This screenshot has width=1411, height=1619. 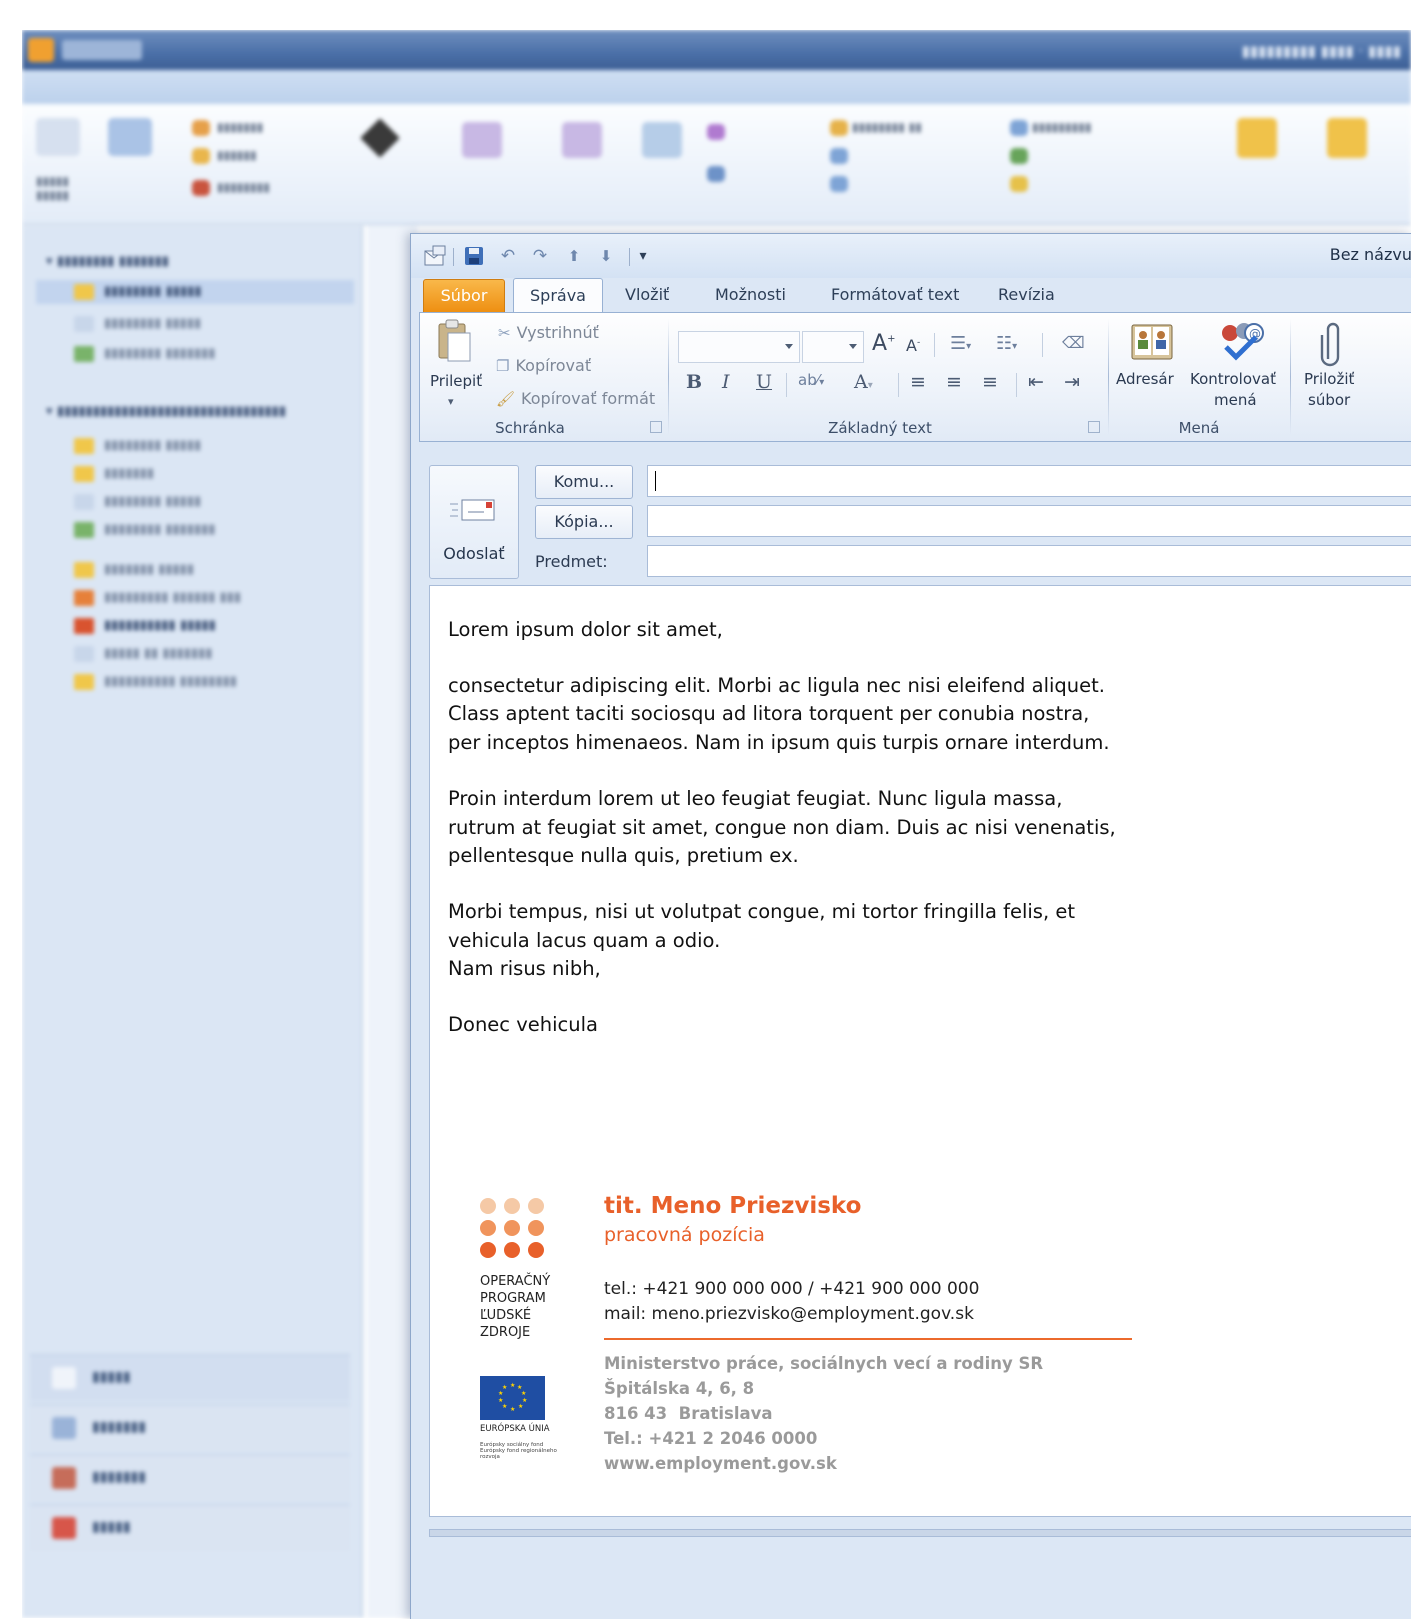 What do you see at coordinates (1072, 382) in the screenshot?
I see `increase-indent-icon: ⇥` at bounding box center [1072, 382].